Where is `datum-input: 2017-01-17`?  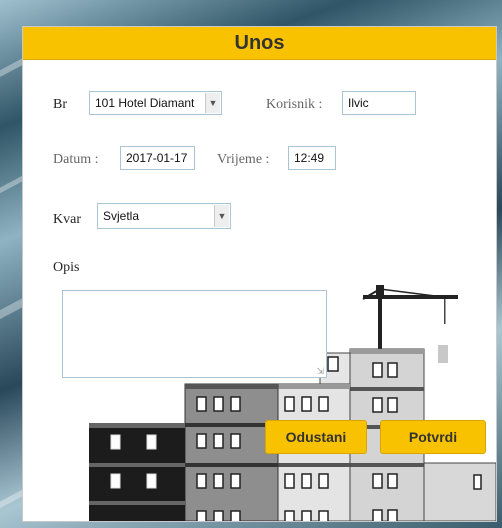
datum-input: 2017-01-17 is located at coordinates (157, 158).